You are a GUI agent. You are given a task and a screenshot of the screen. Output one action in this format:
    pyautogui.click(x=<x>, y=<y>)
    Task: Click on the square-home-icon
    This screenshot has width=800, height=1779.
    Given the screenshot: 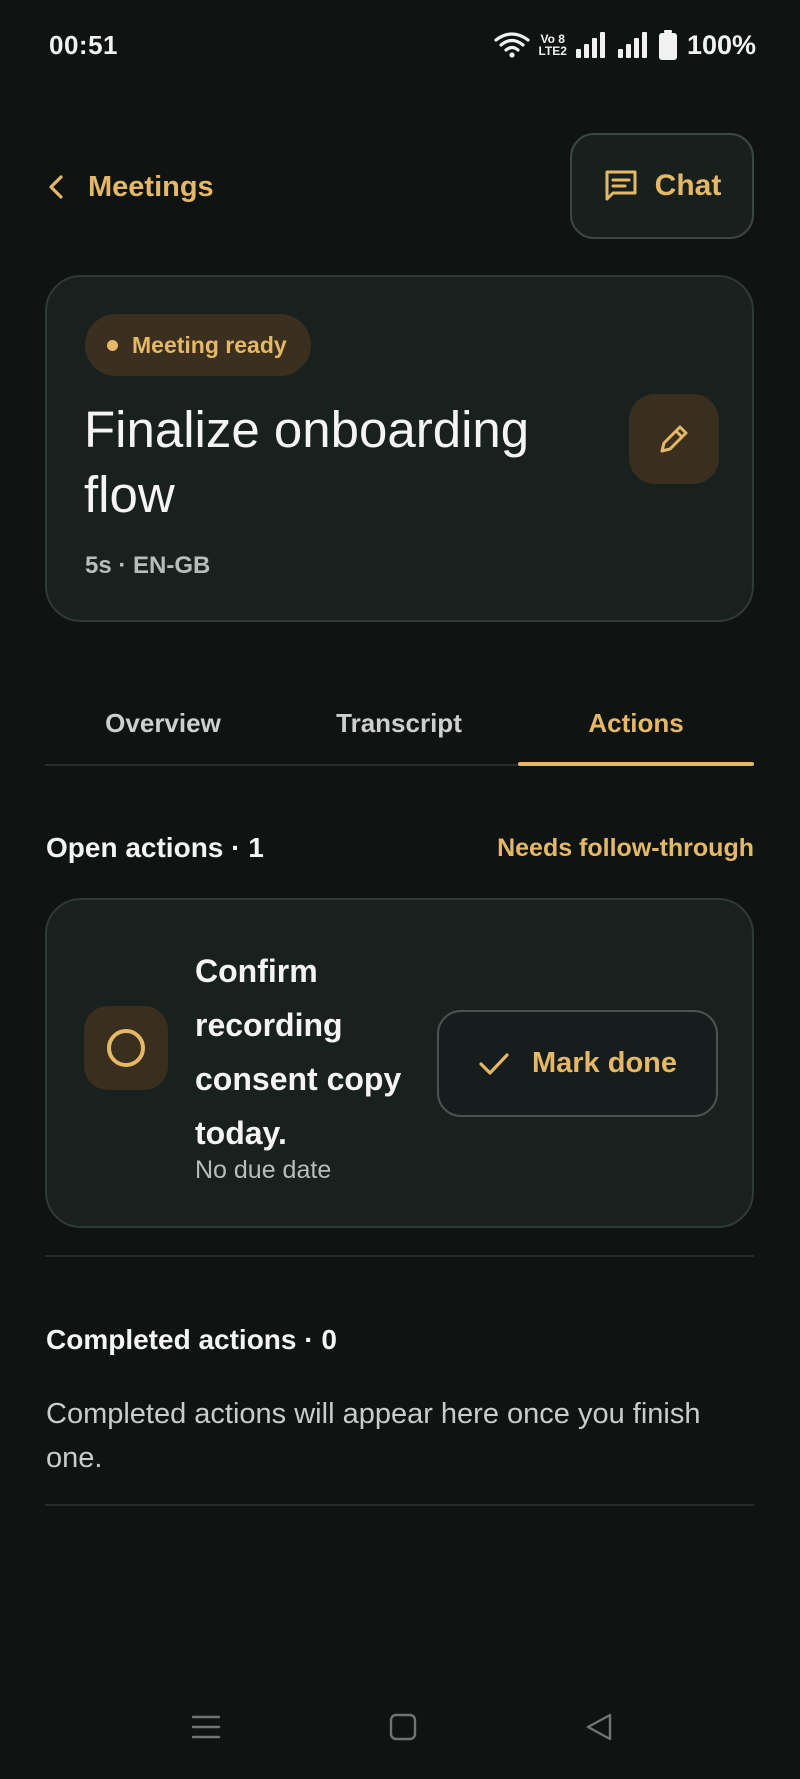 What is the action you would take?
    pyautogui.click(x=403, y=1727)
    